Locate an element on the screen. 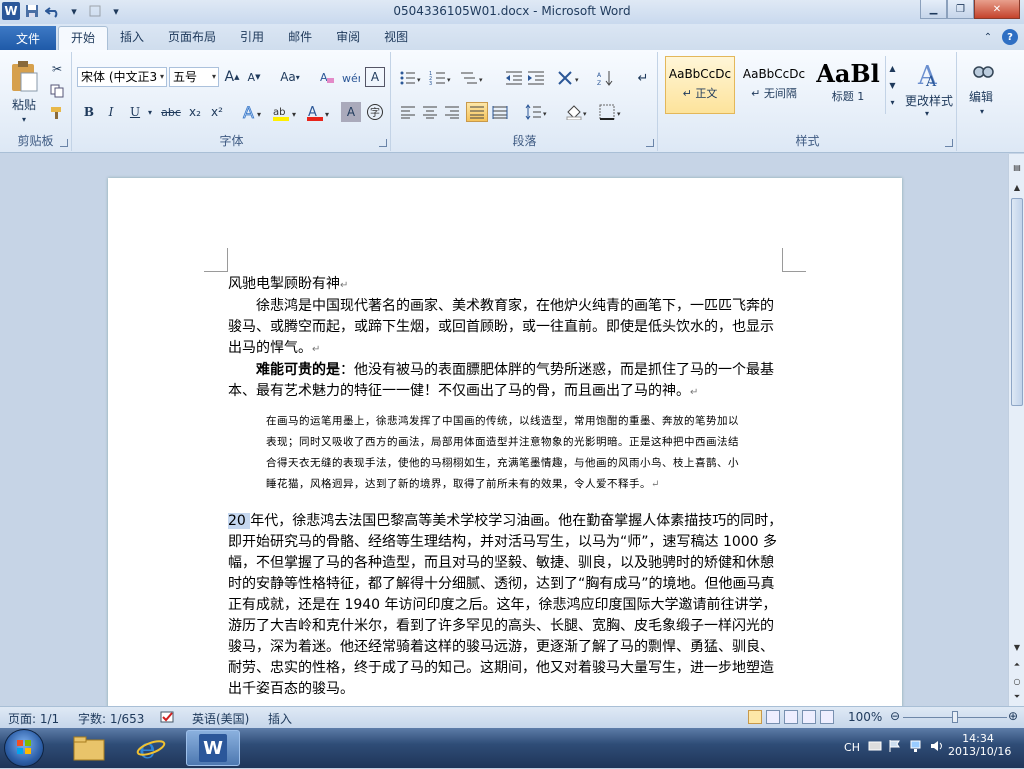 The image size is (1024, 769). subscript-button: x₂ is located at coordinates (195, 112).